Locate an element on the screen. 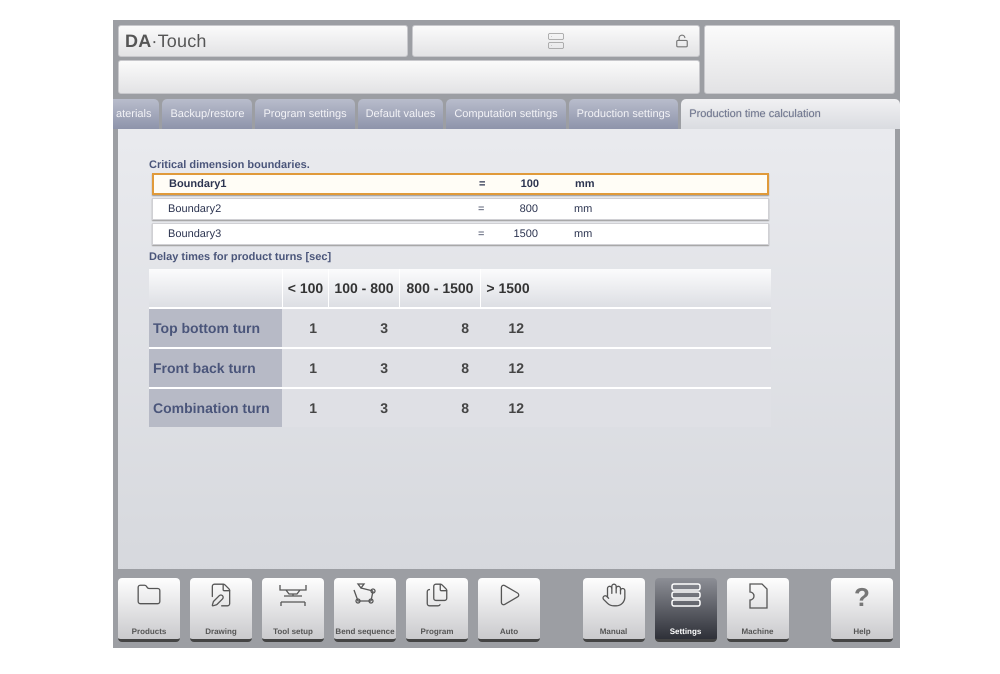  nav-button: ? Help is located at coordinates (862, 610).